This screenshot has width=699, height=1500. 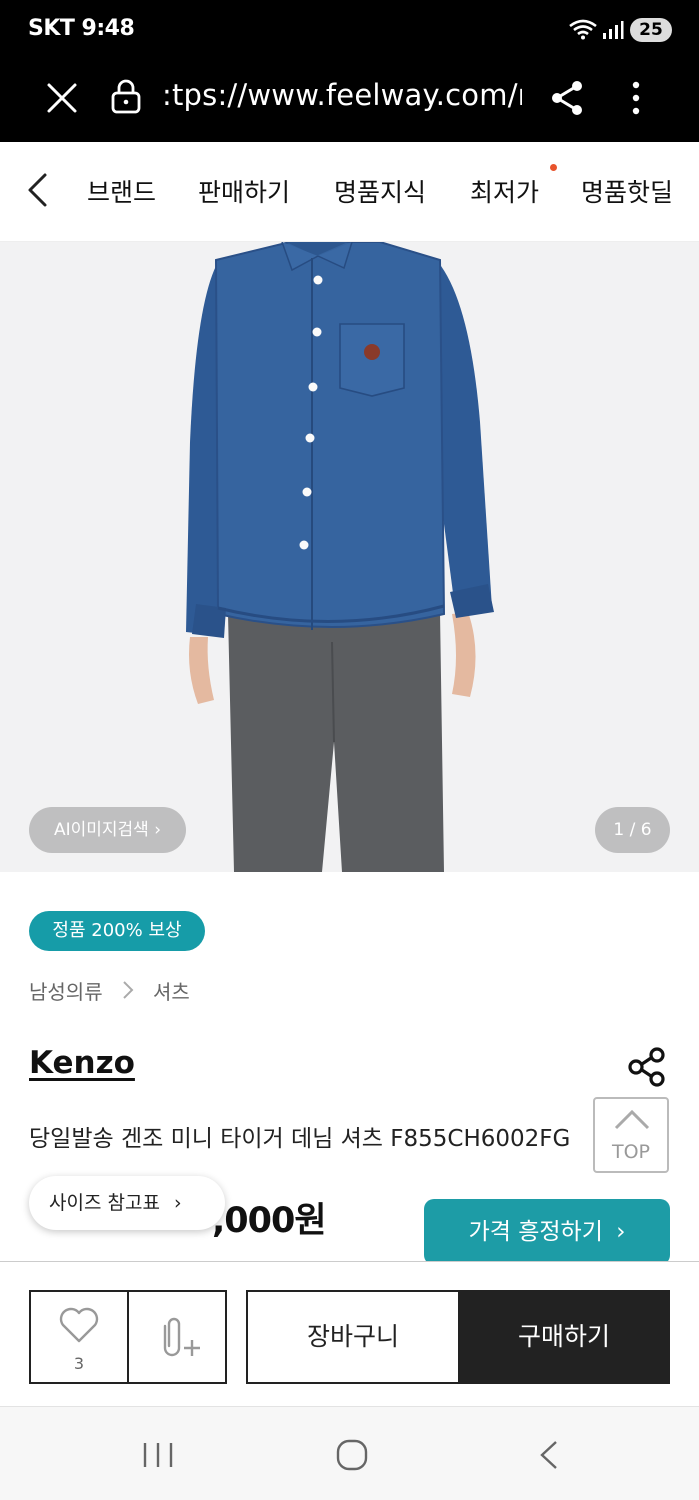 What do you see at coordinates (631, 1152) in the screenshot?
I see `scroll-top-label: TOP` at bounding box center [631, 1152].